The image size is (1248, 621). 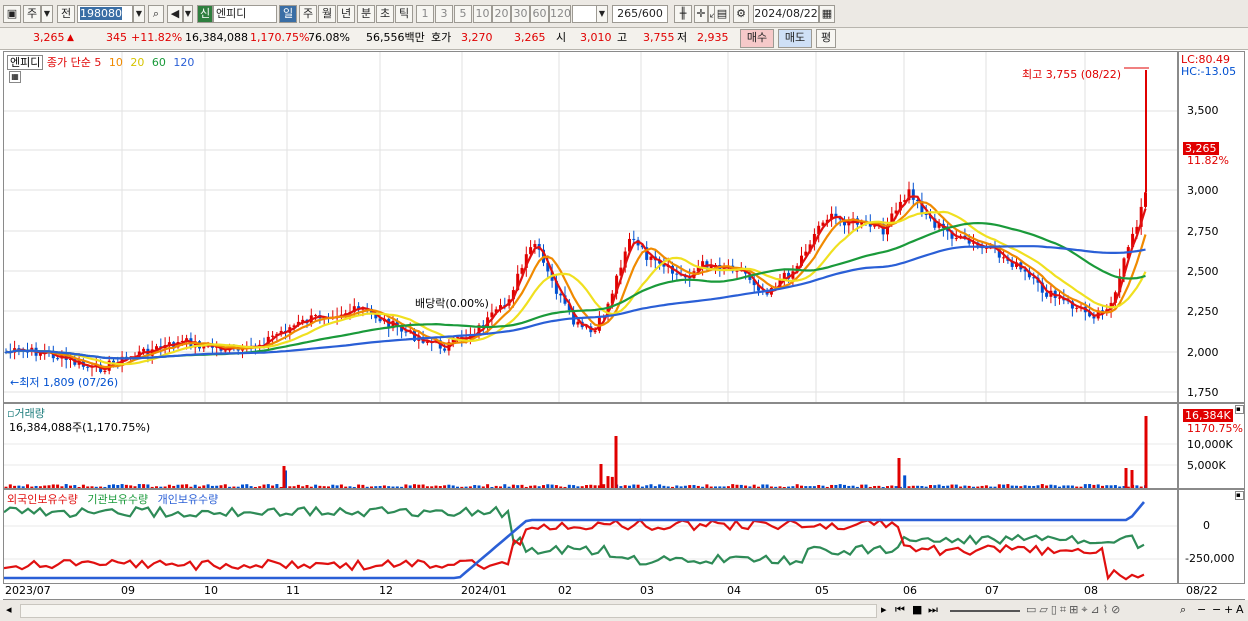 What do you see at coordinates (105, 14) in the screenshot?
I see `code-input: 198080` at bounding box center [105, 14].